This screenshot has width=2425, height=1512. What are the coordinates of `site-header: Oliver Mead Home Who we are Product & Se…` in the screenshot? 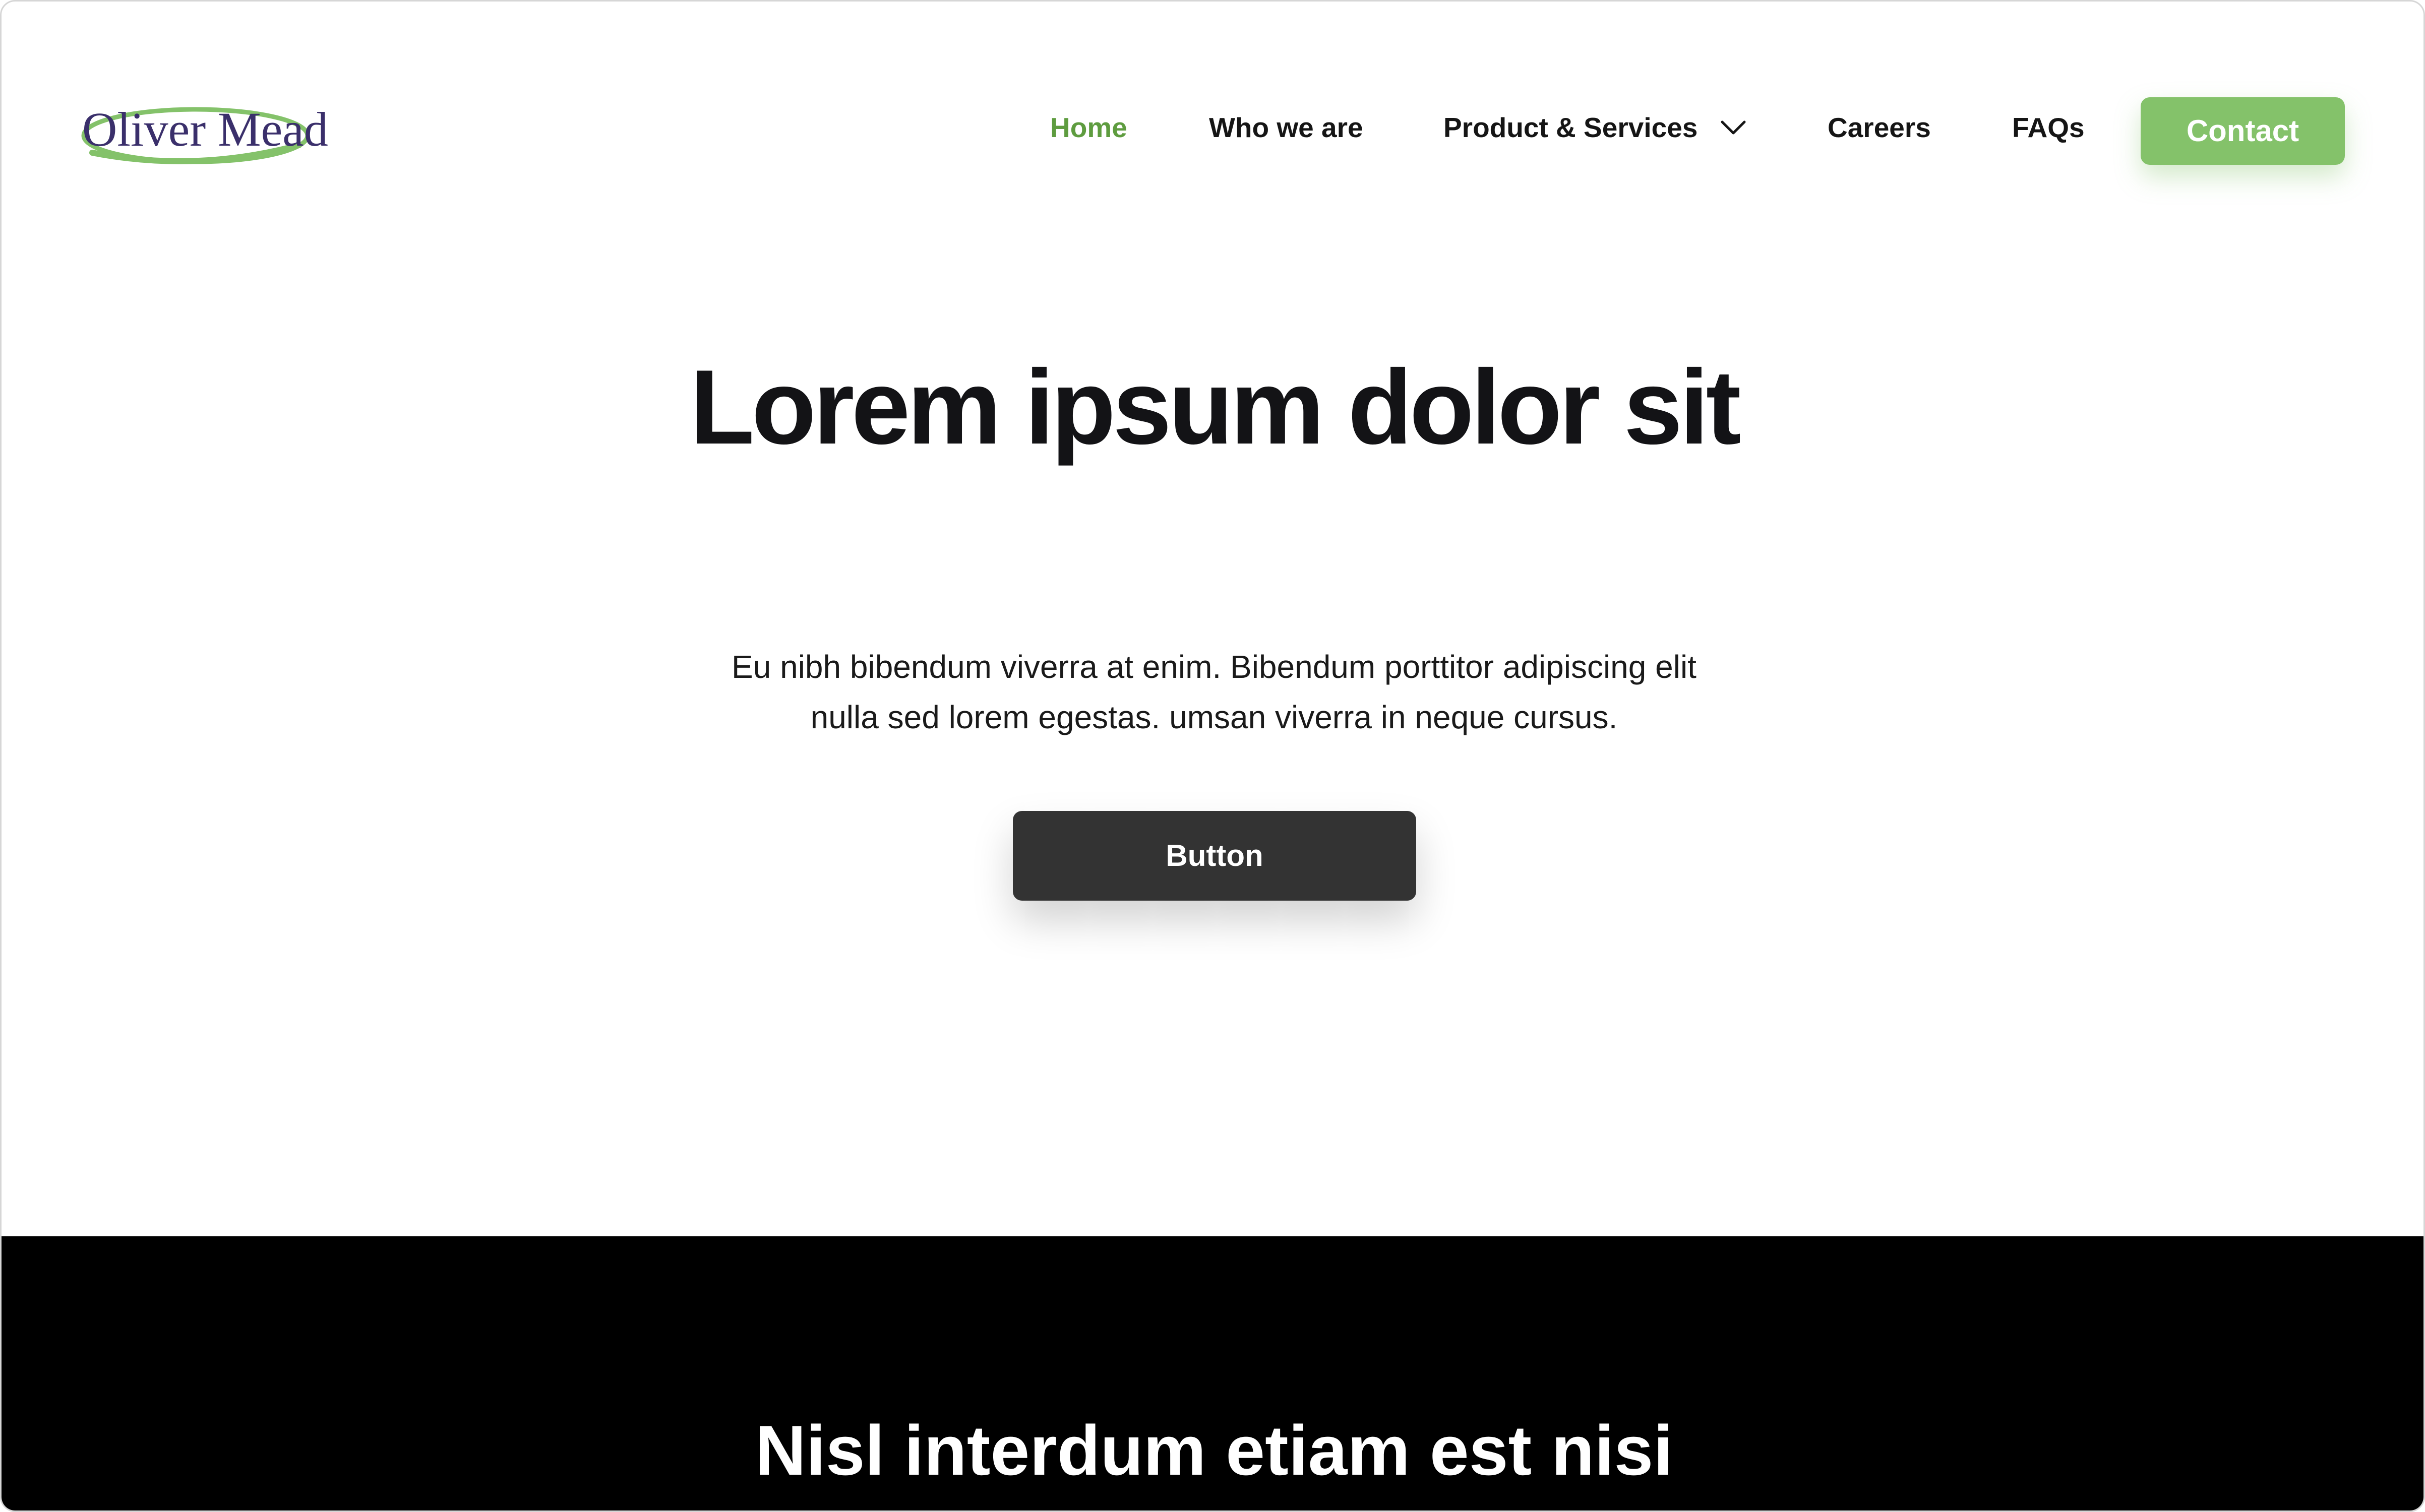 It's located at (1212, 108).